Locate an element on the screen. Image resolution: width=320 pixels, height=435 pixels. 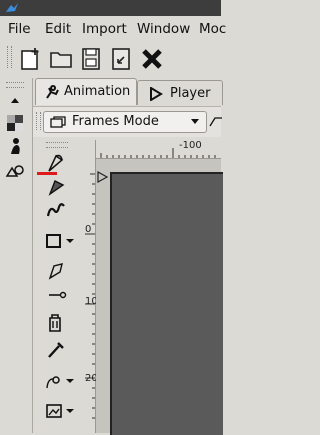
mode-bar: Frames Mode is located at coordinates (128, 121).